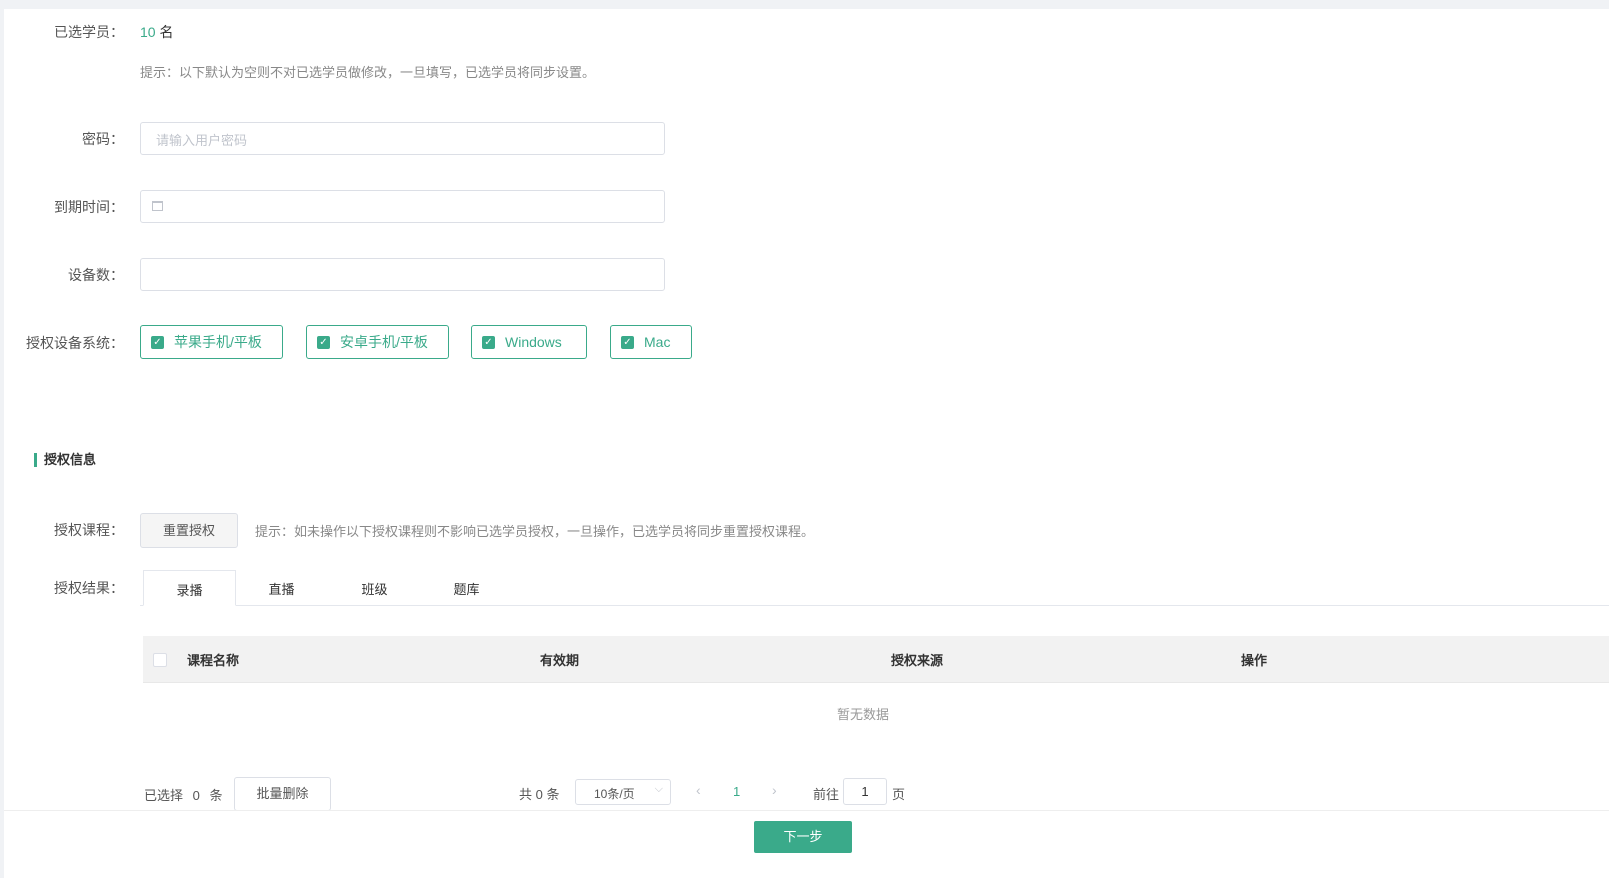  What do you see at coordinates (917, 660) in the screenshot?
I see `column-auth-source: 授权来源` at bounding box center [917, 660].